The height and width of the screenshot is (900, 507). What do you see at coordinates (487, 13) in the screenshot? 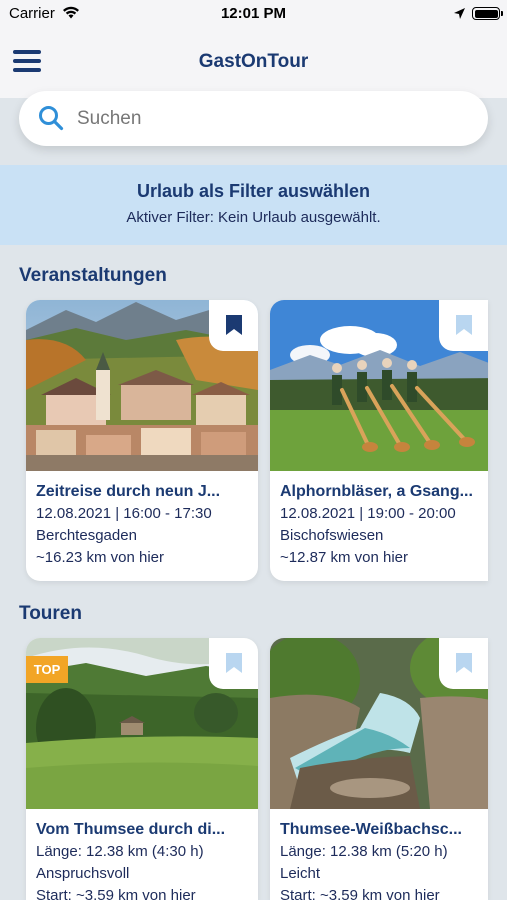
I see `battery-icon` at bounding box center [487, 13].